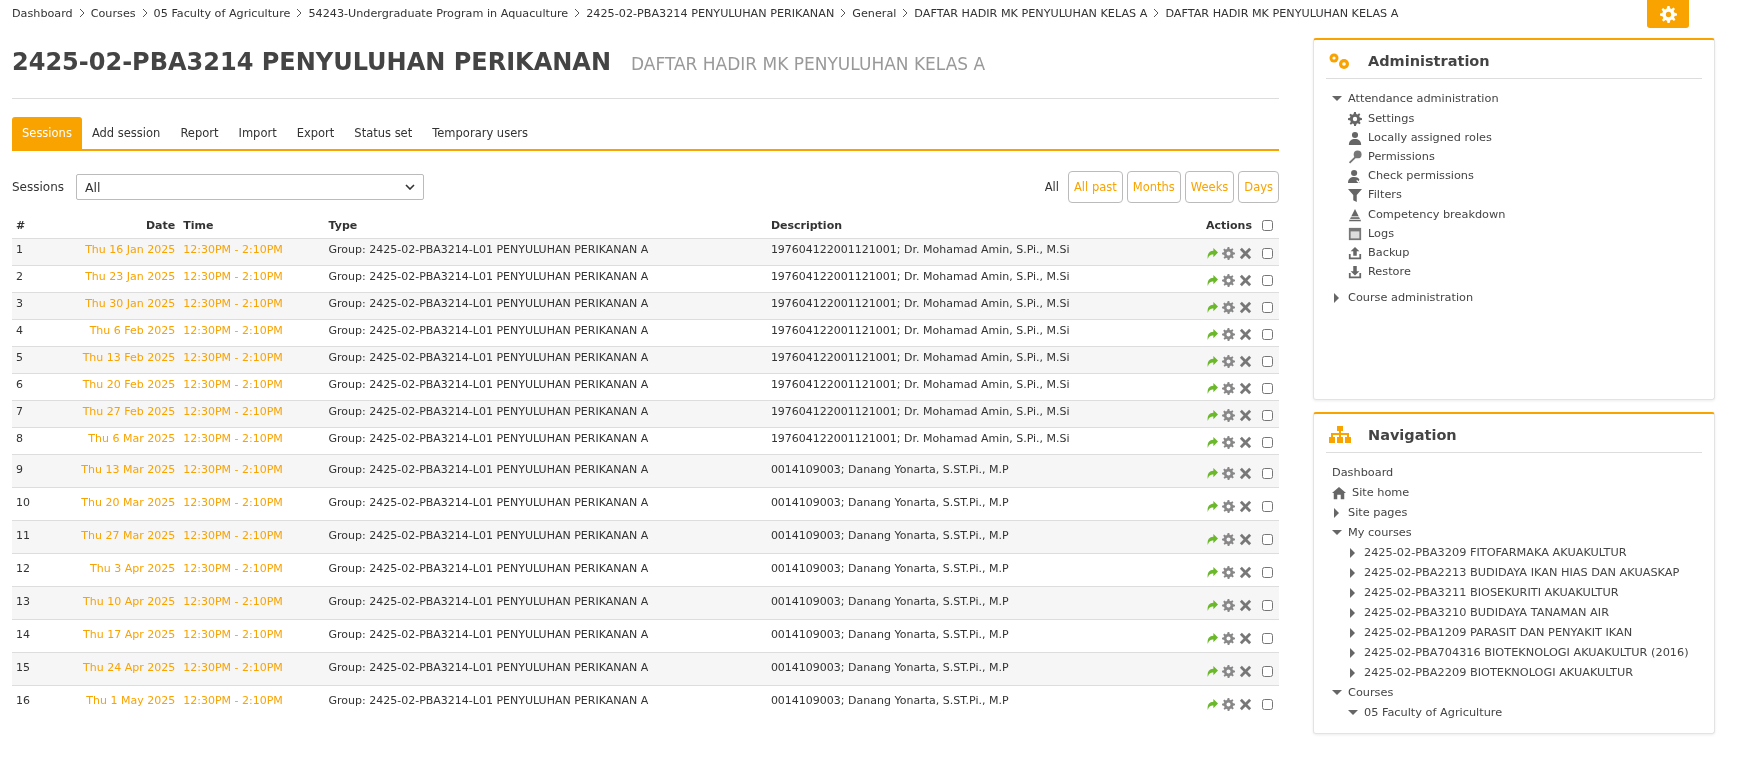  Describe the element at coordinates (113, 13) in the screenshot. I see `breadcrumb-link: Courses` at that location.